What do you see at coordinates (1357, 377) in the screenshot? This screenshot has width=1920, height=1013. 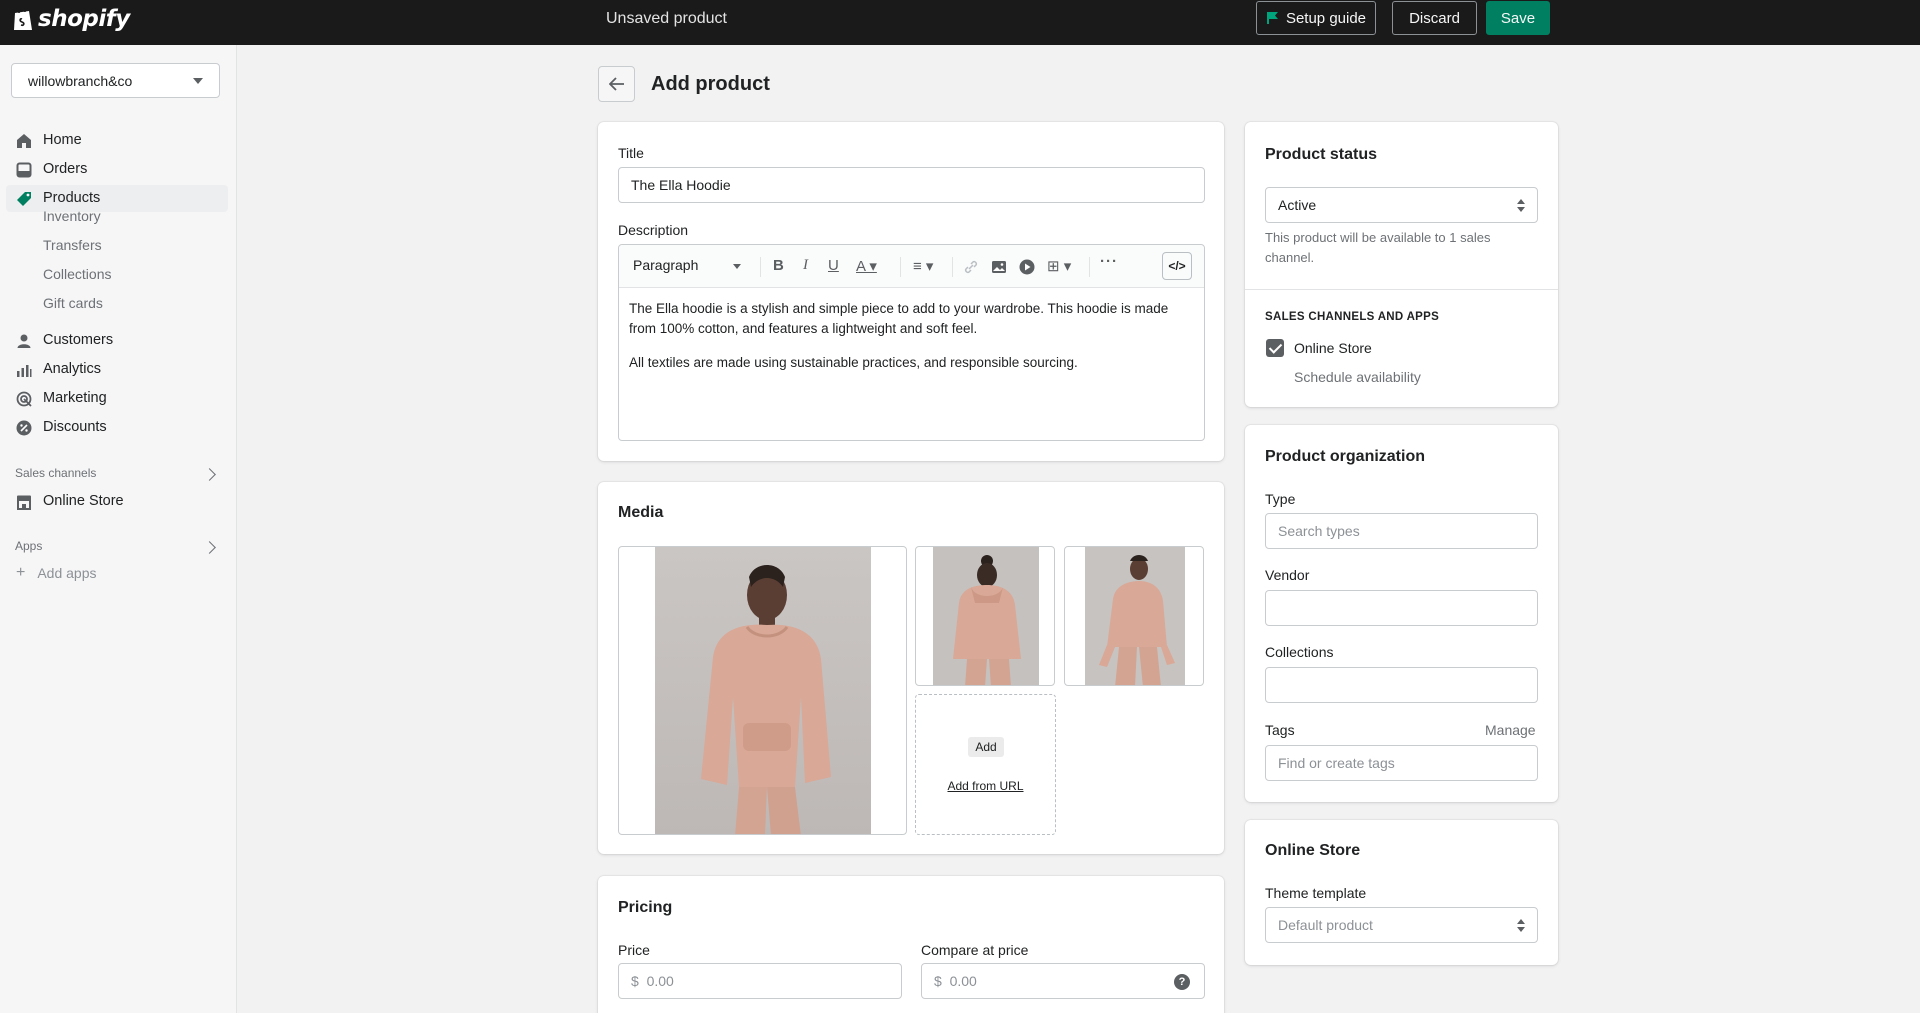 I see `schedule-availability-link: Schedule availability` at bounding box center [1357, 377].